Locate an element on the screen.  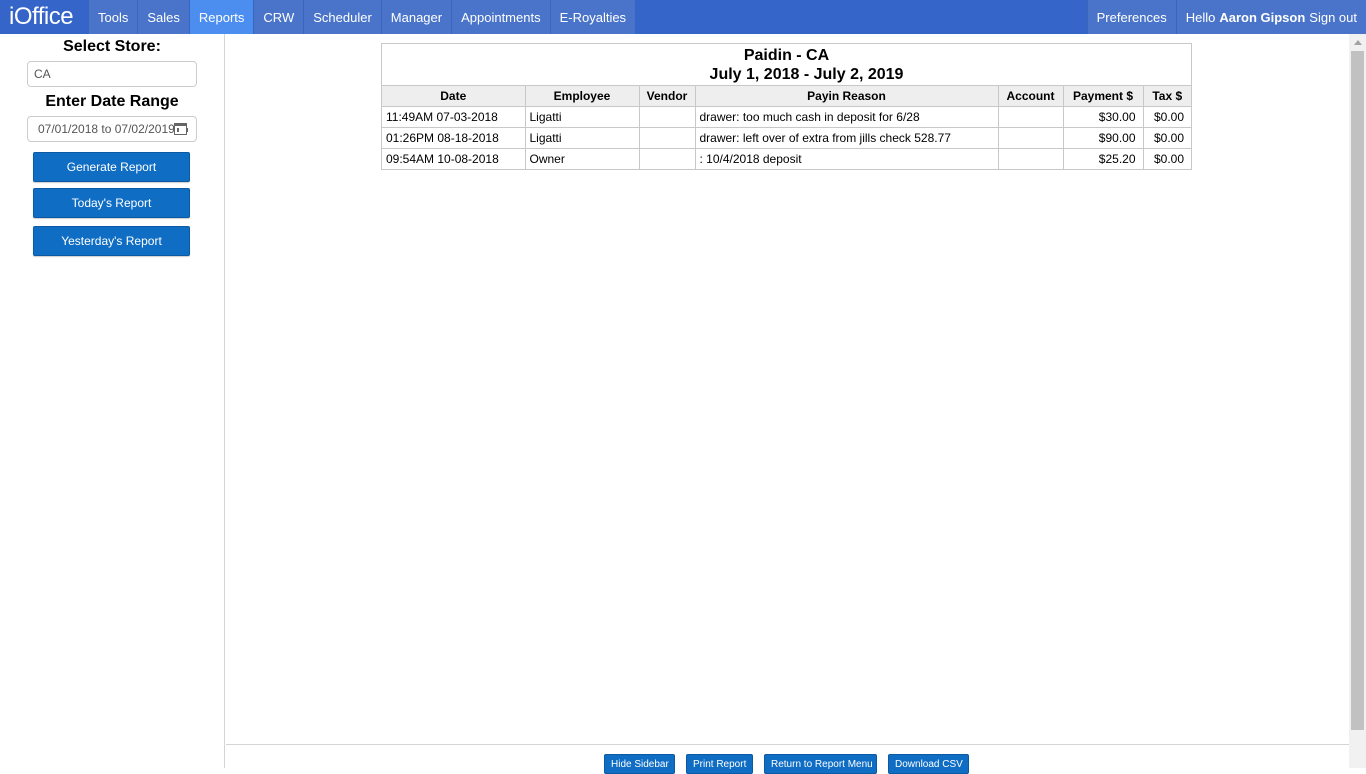
hide-sidebar-button: Hide Sidebar is located at coordinates (639, 764).